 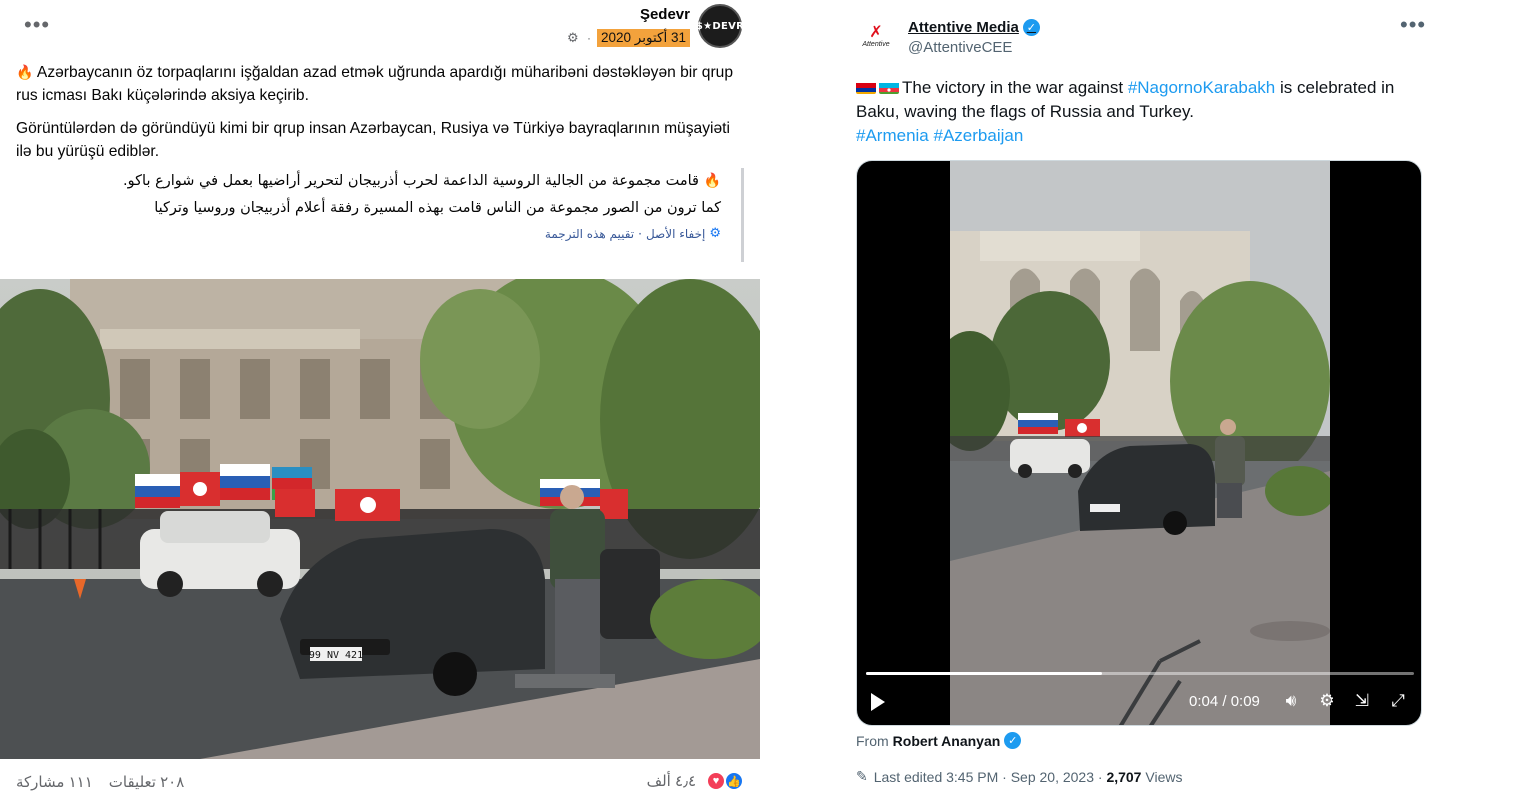 What do you see at coordinates (866, 87) in the screenshot?
I see `armenia-flag-icon` at bounding box center [866, 87].